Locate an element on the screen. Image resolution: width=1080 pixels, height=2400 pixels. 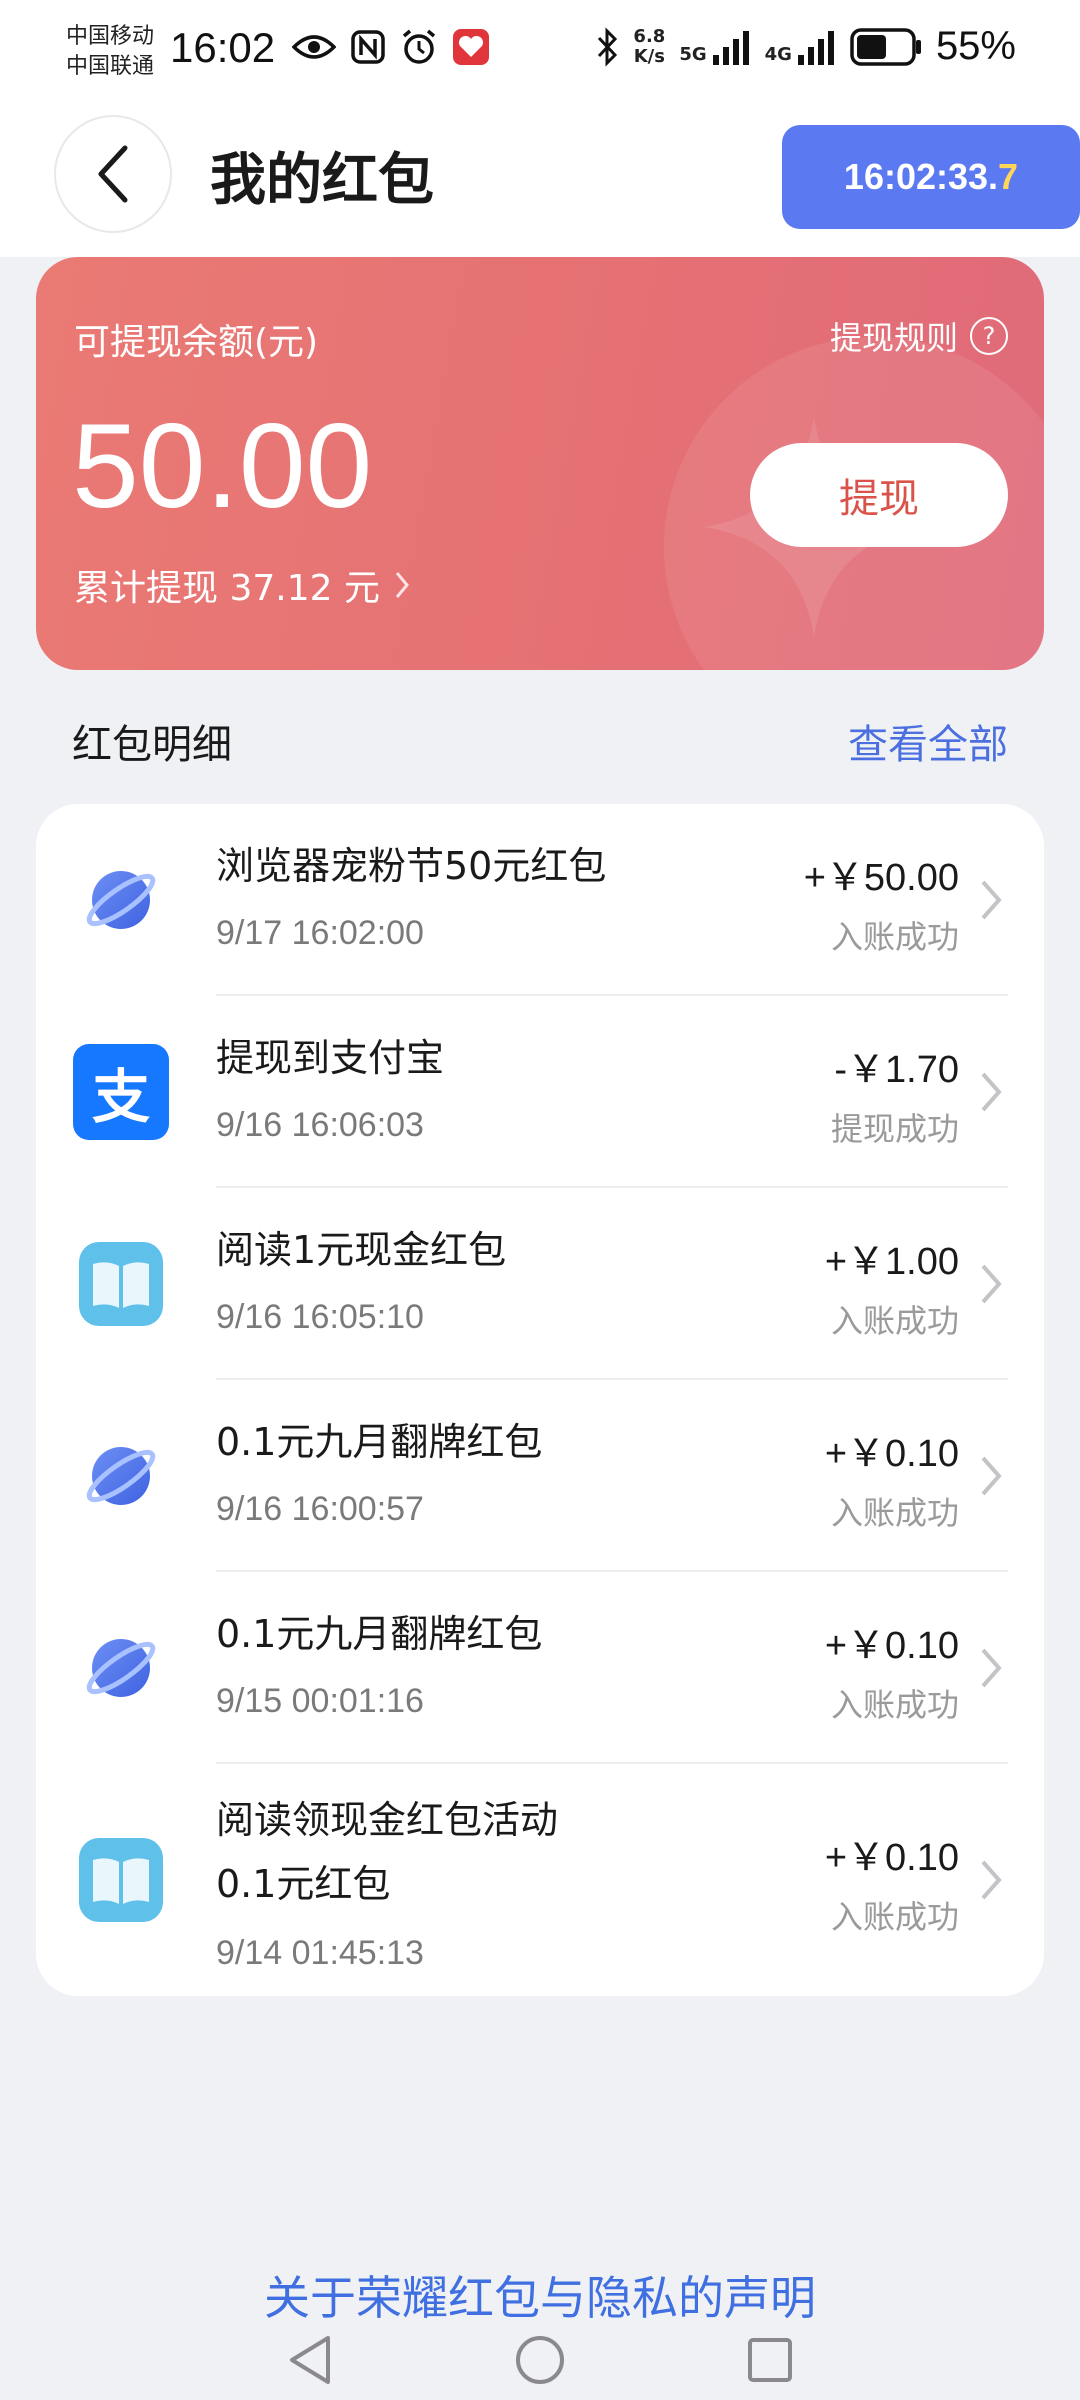
item-date: 9/16 16:06:03 is located at coordinates (320, 1125).